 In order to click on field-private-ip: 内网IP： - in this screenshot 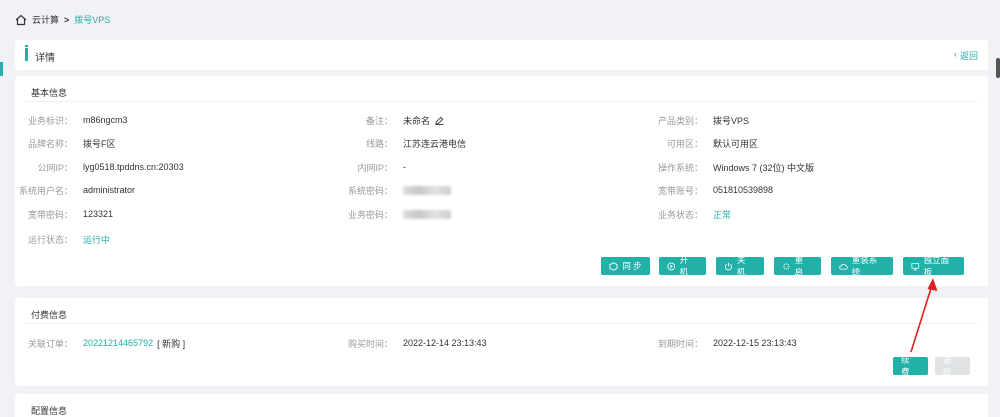, I will do `click(370, 167)`.